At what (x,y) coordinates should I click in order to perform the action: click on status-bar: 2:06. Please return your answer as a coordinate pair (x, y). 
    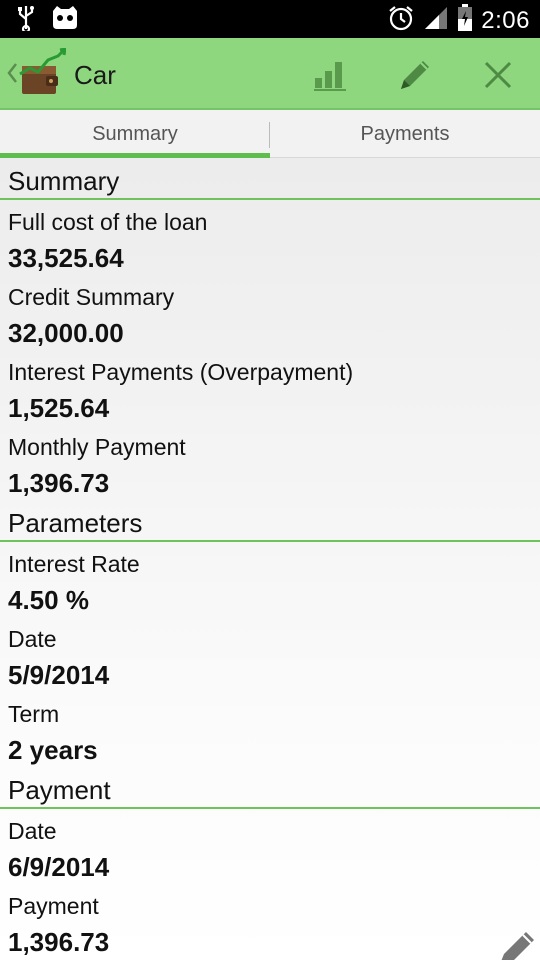
    Looking at the image, I should click on (270, 19).